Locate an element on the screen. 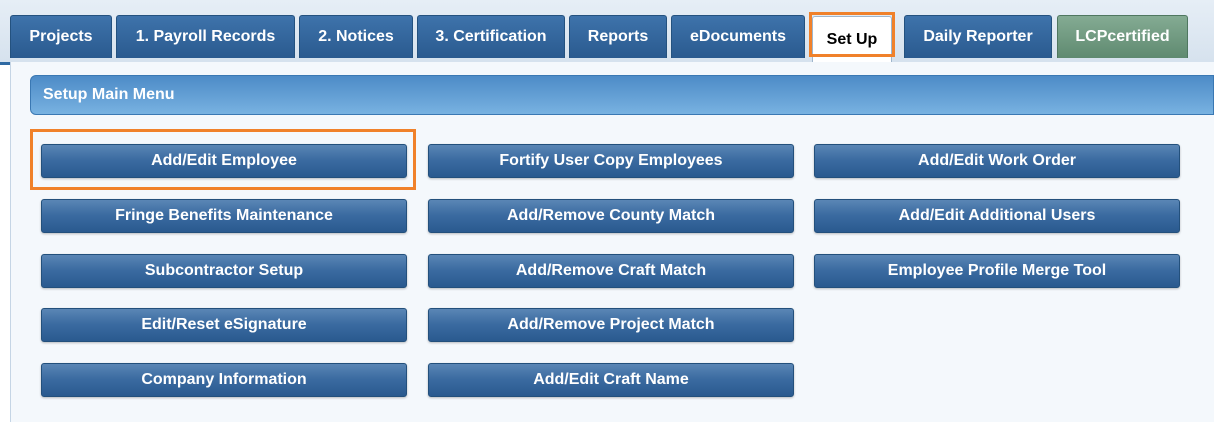 This screenshot has height=422, width=1214. add-remove-craft-match-button: Add/Remove Craft Match is located at coordinates (611, 271).